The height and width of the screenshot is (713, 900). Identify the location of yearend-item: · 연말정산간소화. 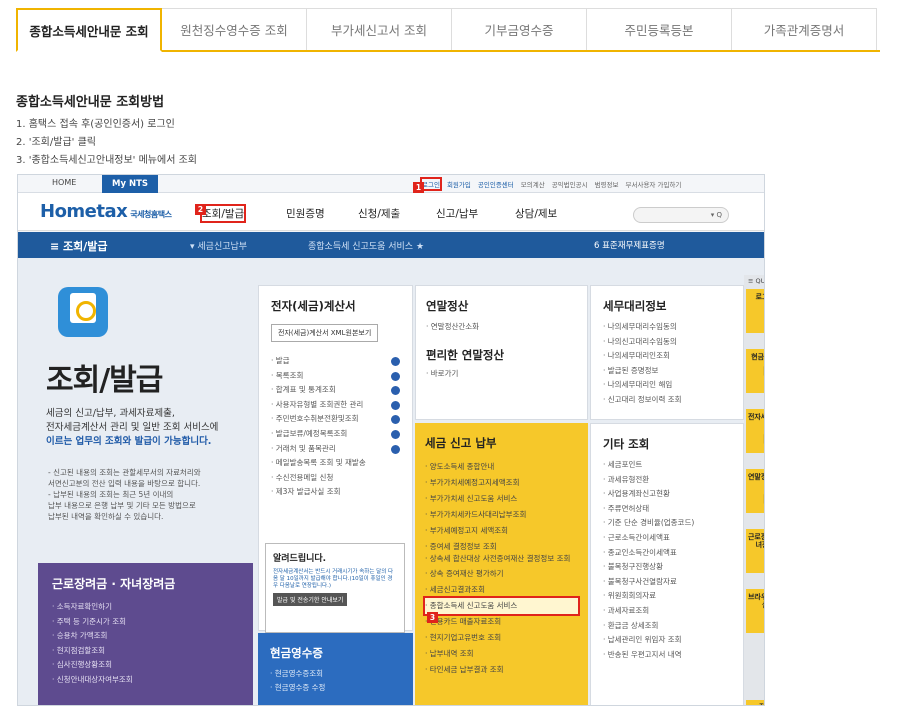
(501, 327).